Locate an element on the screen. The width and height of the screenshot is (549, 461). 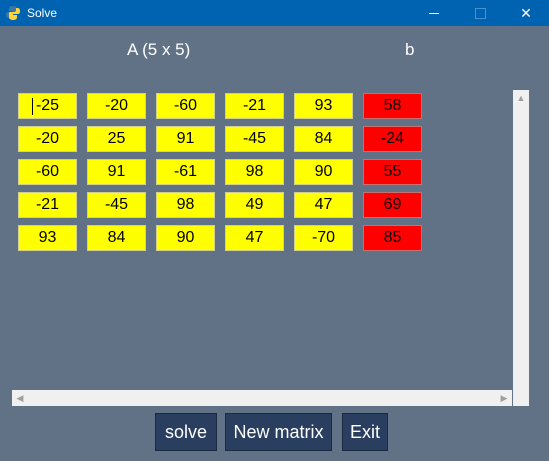
close-button: ✕ is located at coordinates (526, 13).